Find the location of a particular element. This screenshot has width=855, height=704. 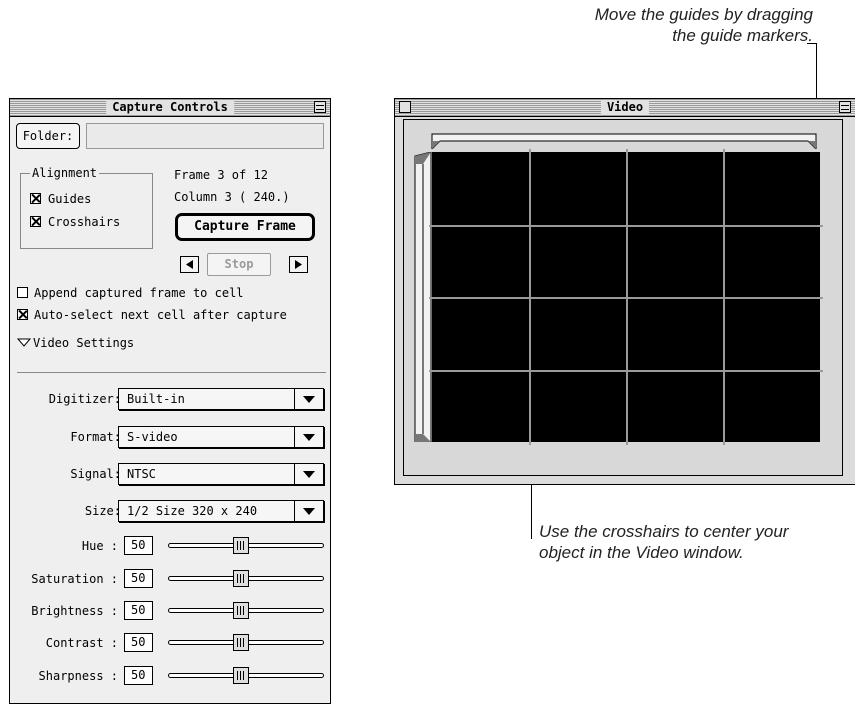

folder-button-label: Folder: is located at coordinates (48, 136).